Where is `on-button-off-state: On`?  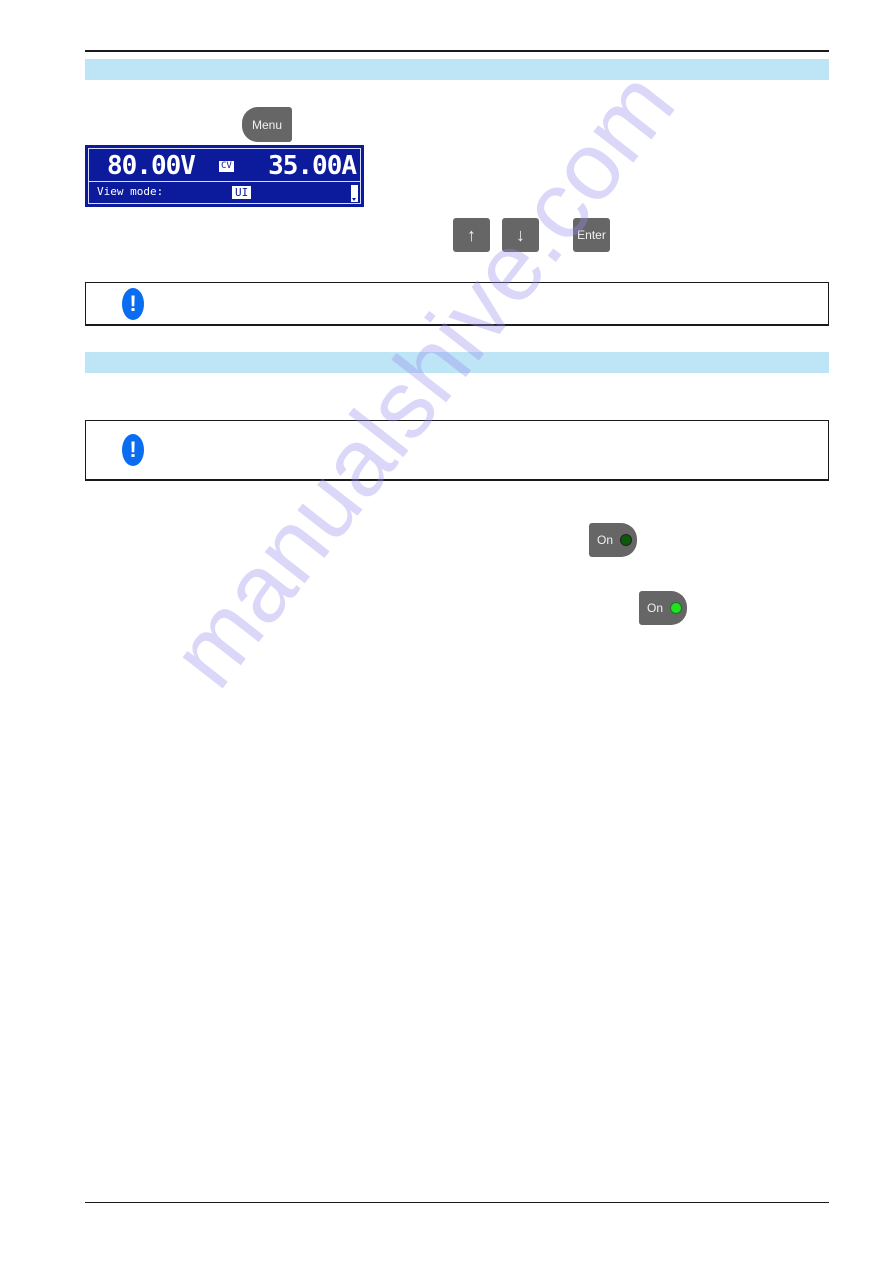 on-button-off-state: On is located at coordinates (613, 540).